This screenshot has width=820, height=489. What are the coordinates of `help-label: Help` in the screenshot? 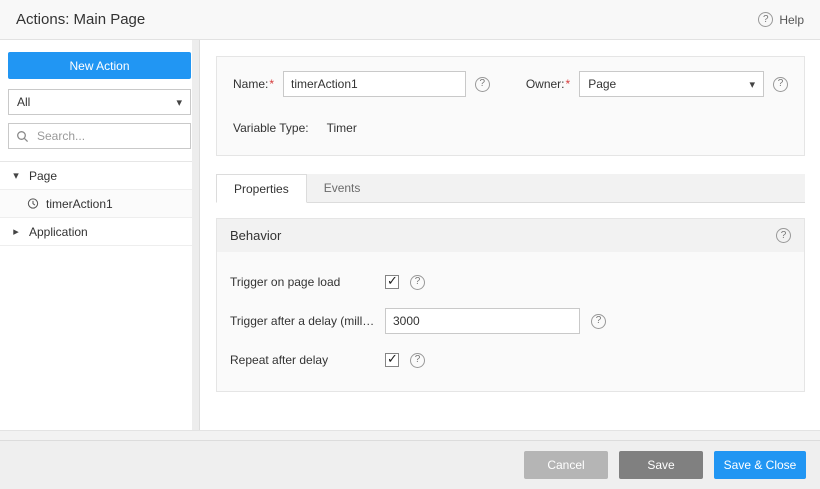 It's located at (791, 19).